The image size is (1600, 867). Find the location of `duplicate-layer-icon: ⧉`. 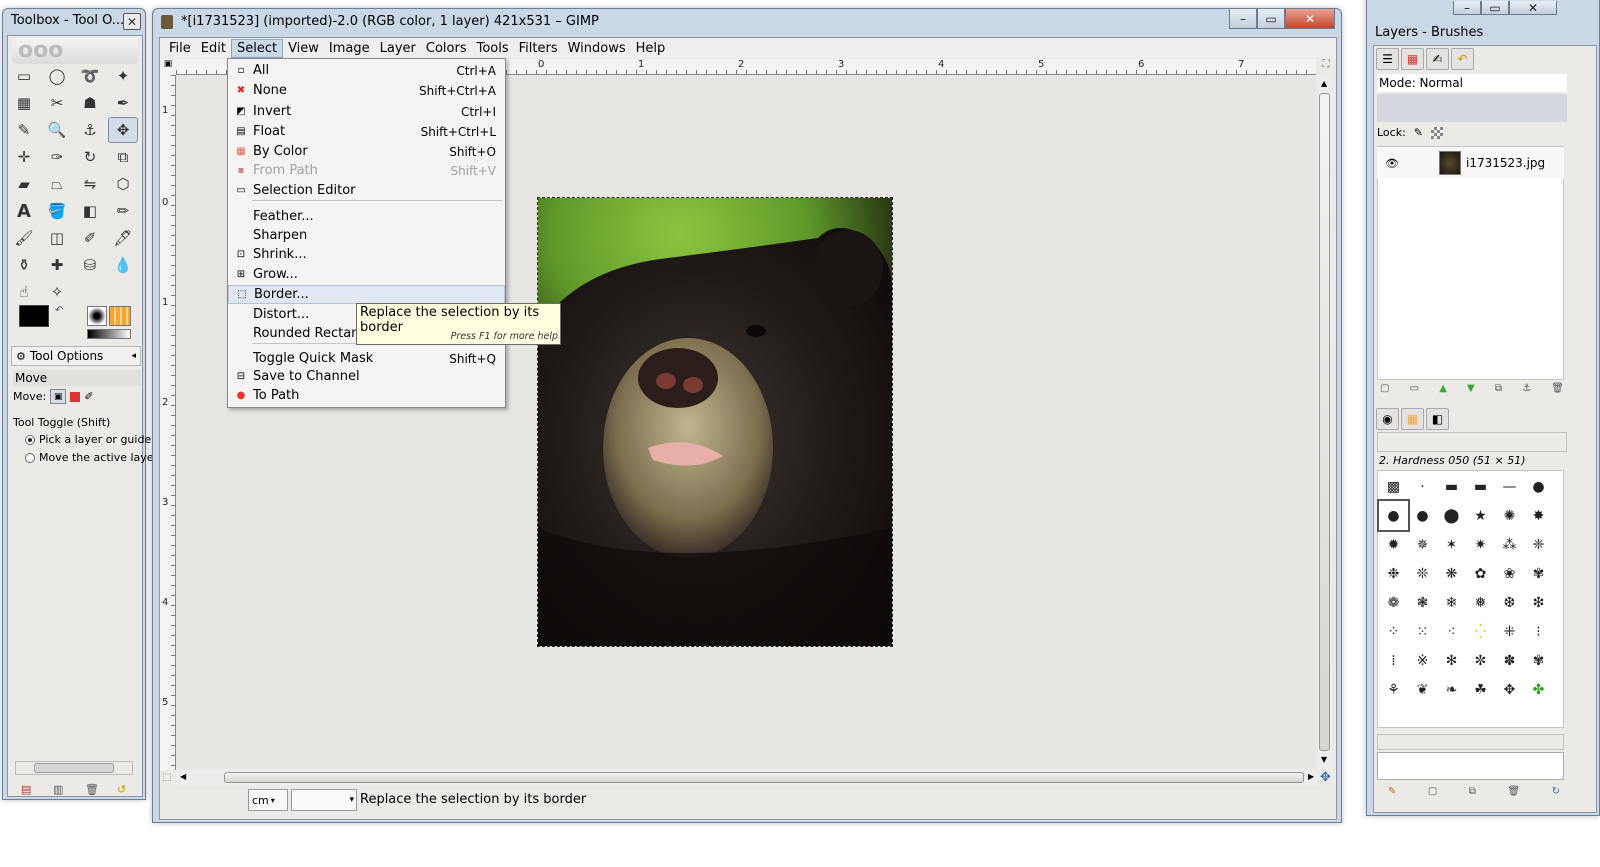

duplicate-layer-icon: ⧉ is located at coordinates (1498, 391).